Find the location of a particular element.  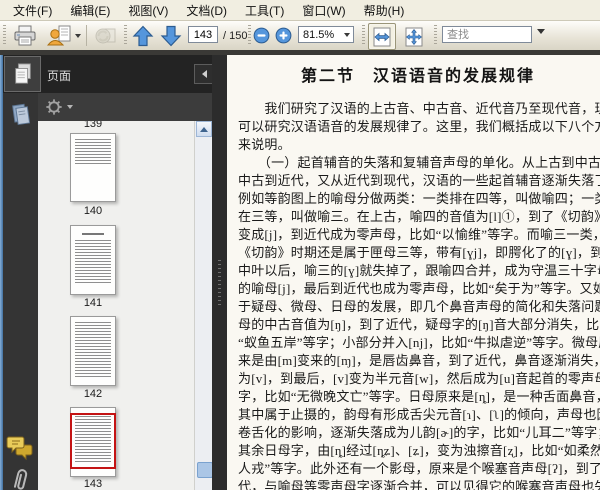

toolbar-separator is located at coordinates (86, 35).